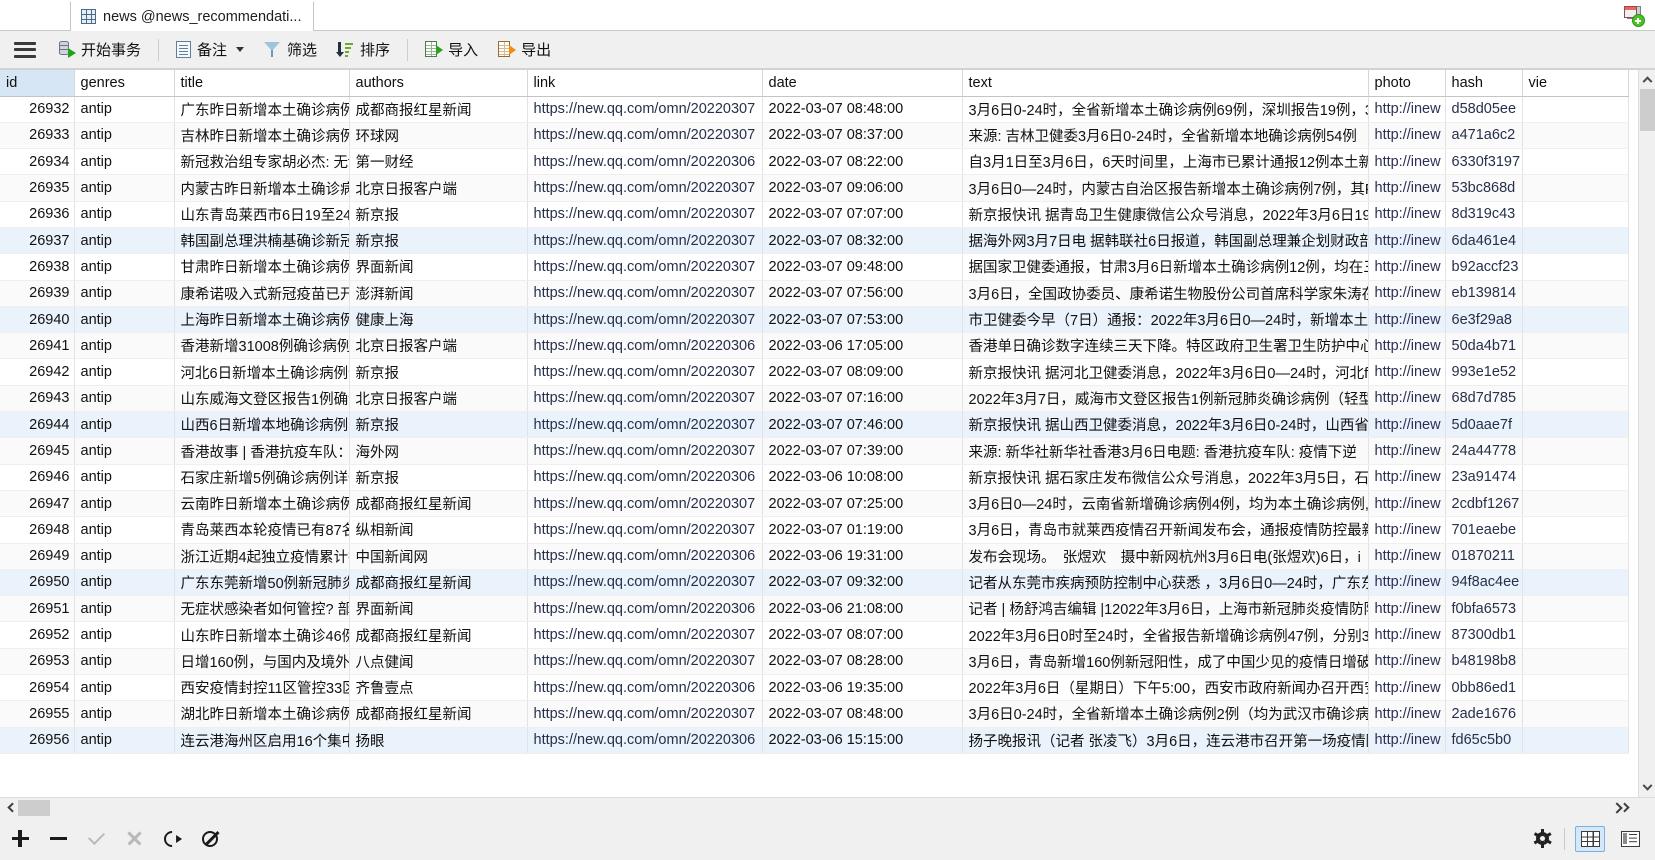  Describe the element at coordinates (1165, 609) in the screenshot. I see `cell-text: 记者 | 杨舒鸿吉编辑 |12022年3月6日，上海市新冠肺炎疫情防阼` at that location.